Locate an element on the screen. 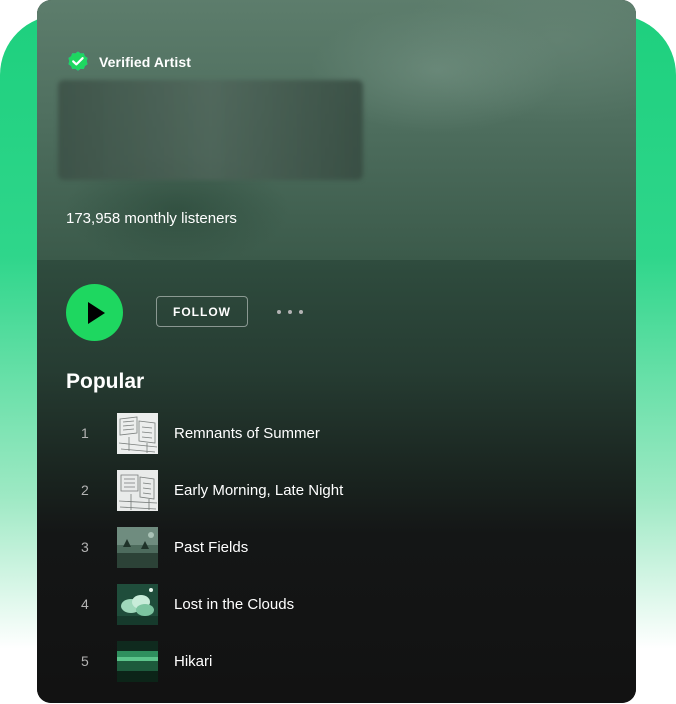 This screenshot has width=676, height=704. popular-heading: Popular is located at coordinates (105, 381).